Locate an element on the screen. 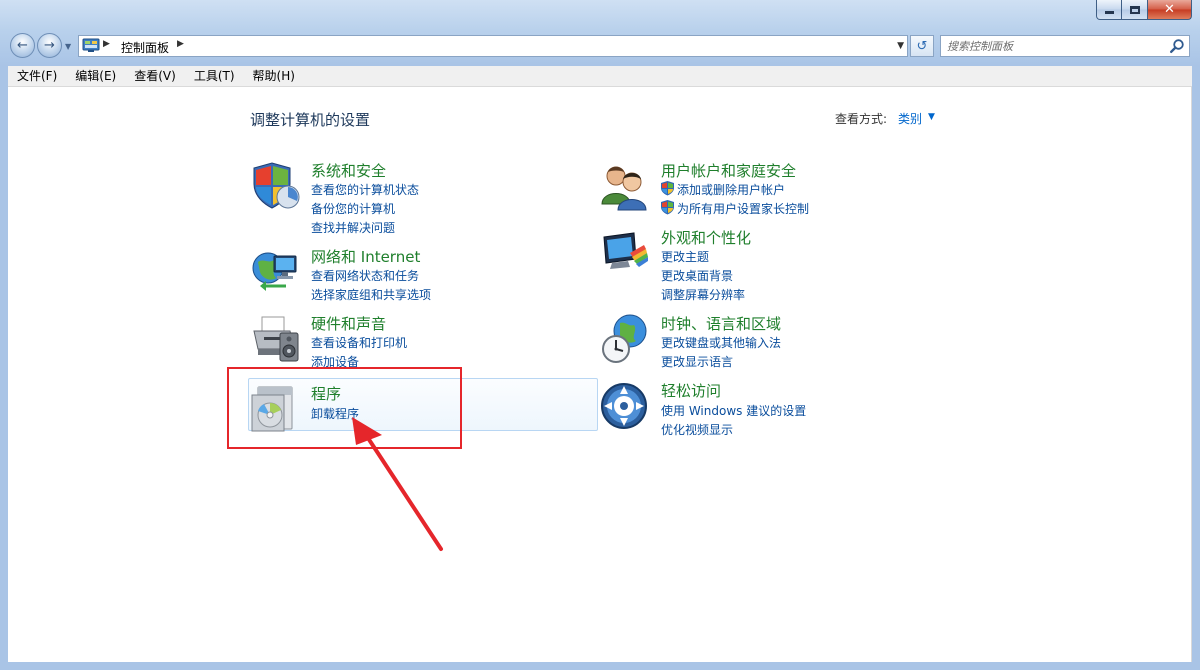 The image size is (1200, 670). forward-button: → is located at coordinates (49, 45).